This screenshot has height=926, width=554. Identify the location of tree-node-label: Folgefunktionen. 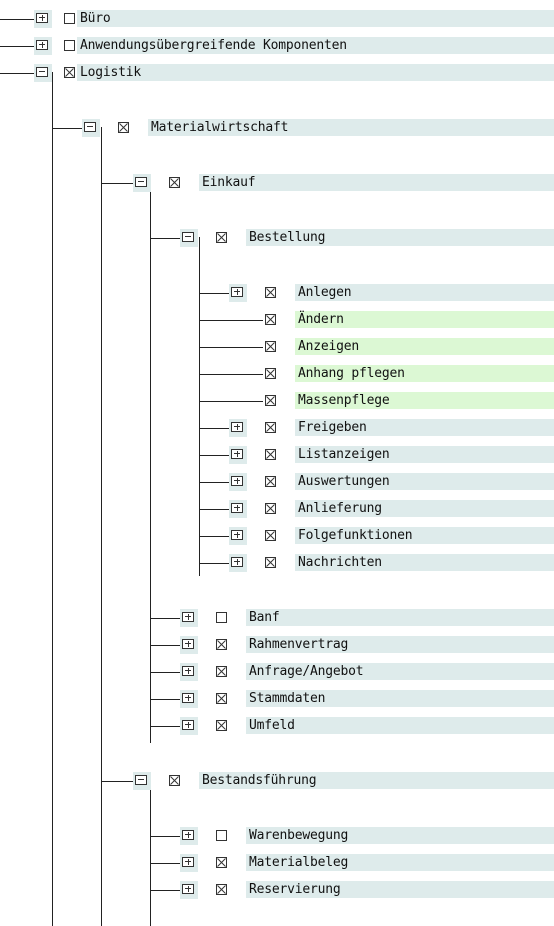
(424, 535).